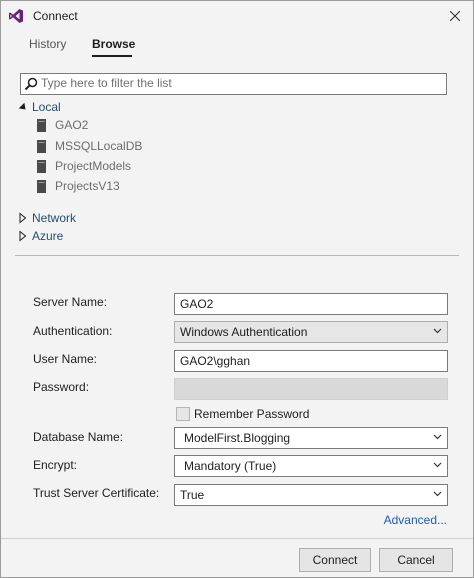 Image resolution: width=474 pixels, height=578 pixels. What do you see at coordinates (65, 359) in the screenshot?
I see `user-name-label: User Name:` at bounding box center [65, 359].